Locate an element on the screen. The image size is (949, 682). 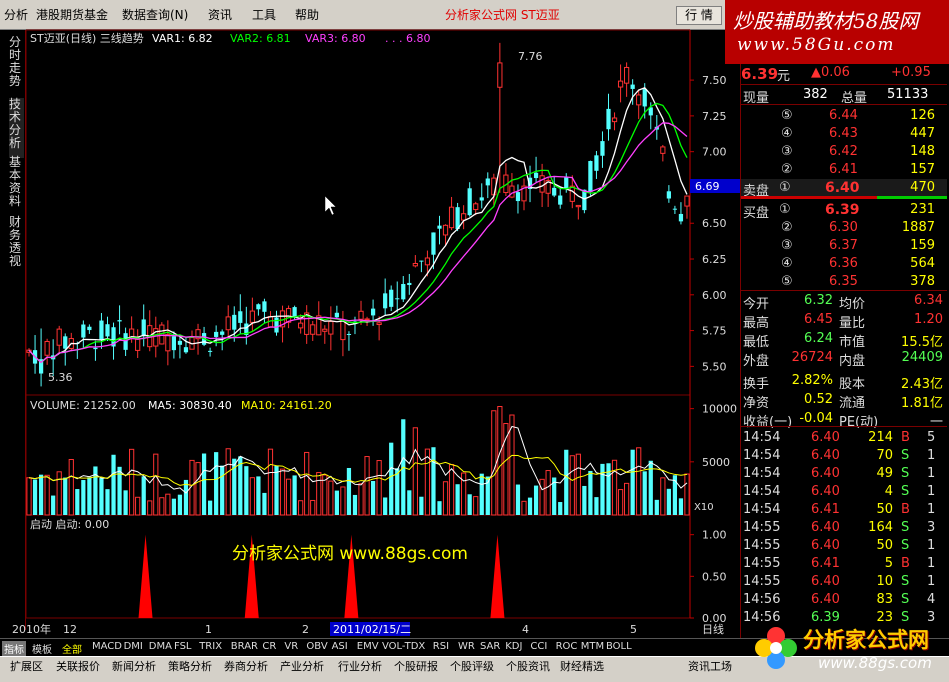
indicator-tab-wr: WR is located at coordinates (466, 646).